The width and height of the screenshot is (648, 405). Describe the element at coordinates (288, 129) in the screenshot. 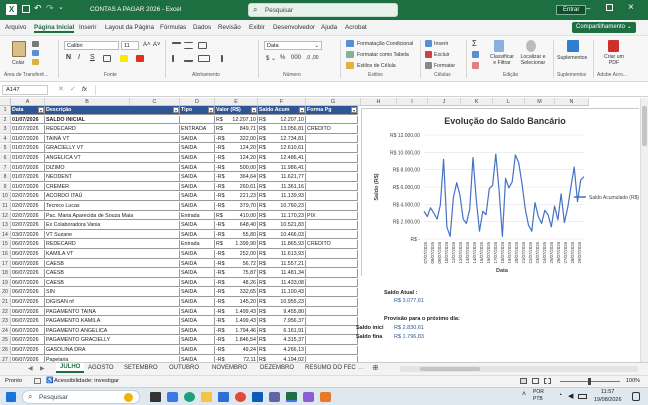

I see `table-cell: 13.056,81` at that location.